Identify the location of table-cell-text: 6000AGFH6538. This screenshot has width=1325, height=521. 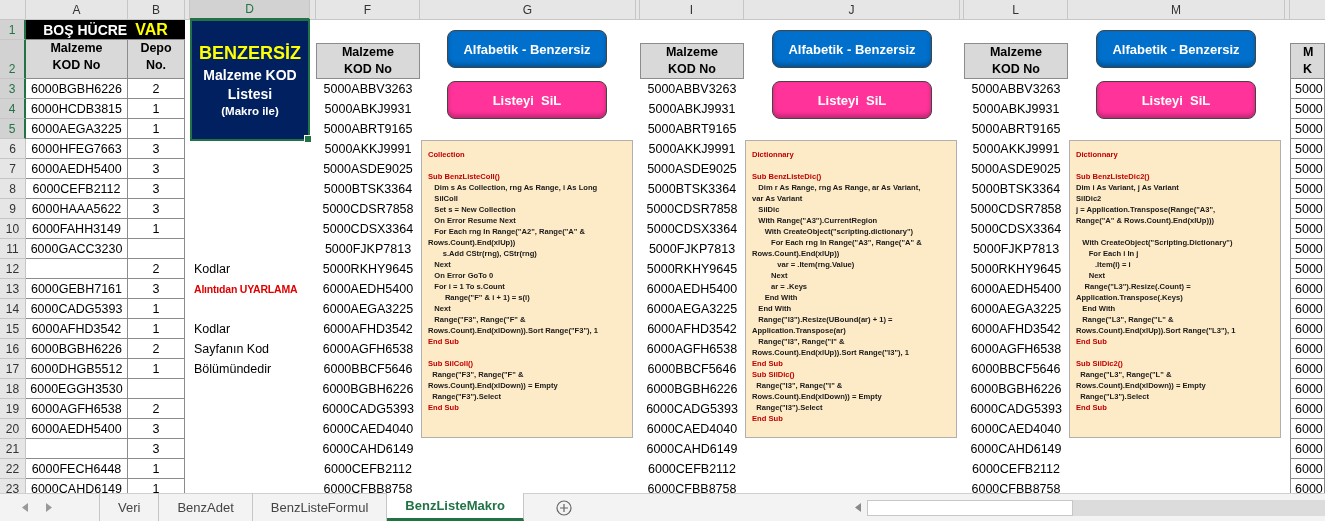
(1016, 349).